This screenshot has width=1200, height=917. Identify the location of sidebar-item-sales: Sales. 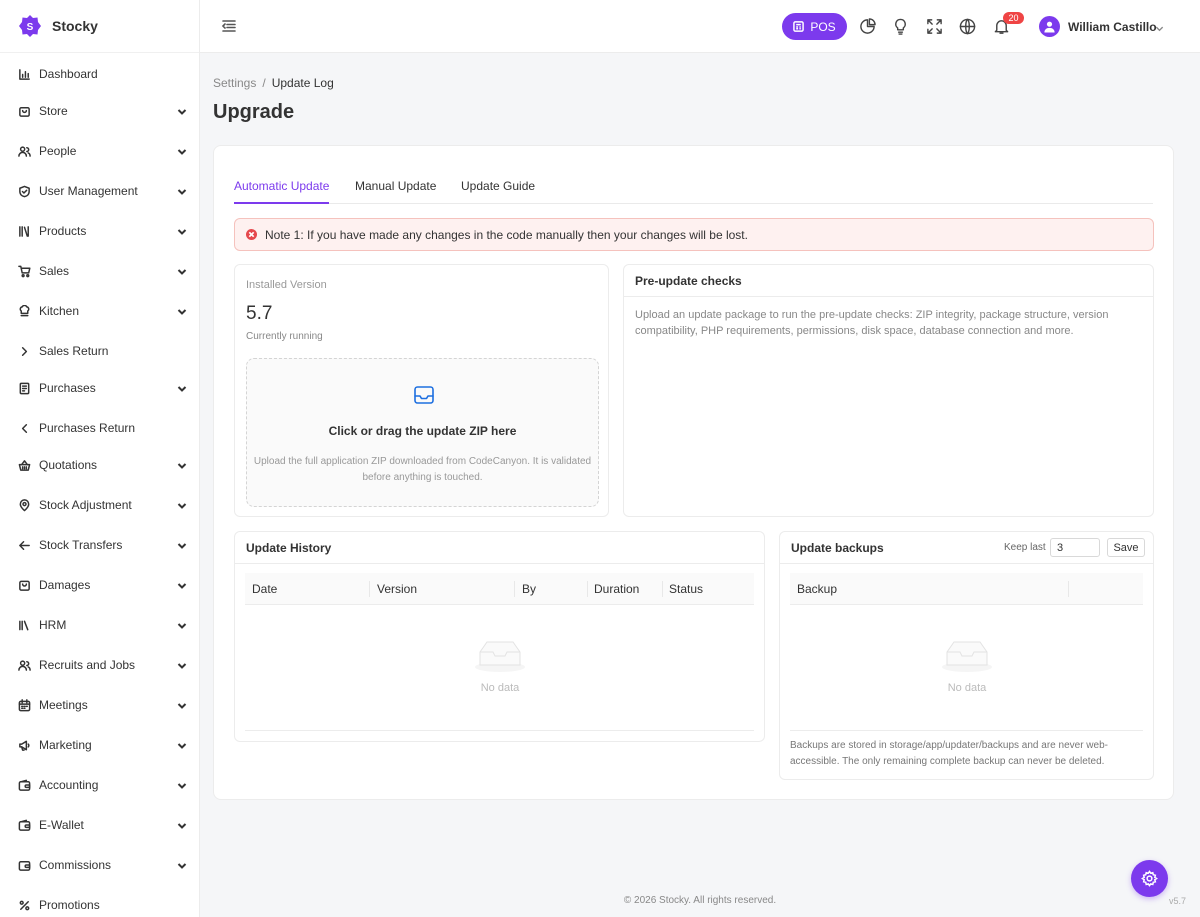
(99, 271).